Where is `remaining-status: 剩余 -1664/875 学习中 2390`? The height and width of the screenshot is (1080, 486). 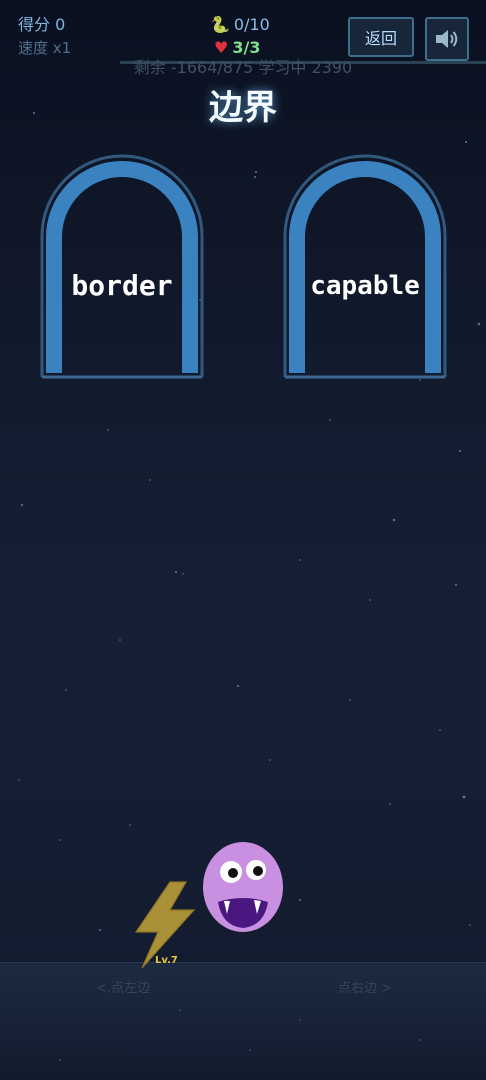
remaining-status: 剩余 -1664/875 学习中 2390 is located at coordinates (243, 67).